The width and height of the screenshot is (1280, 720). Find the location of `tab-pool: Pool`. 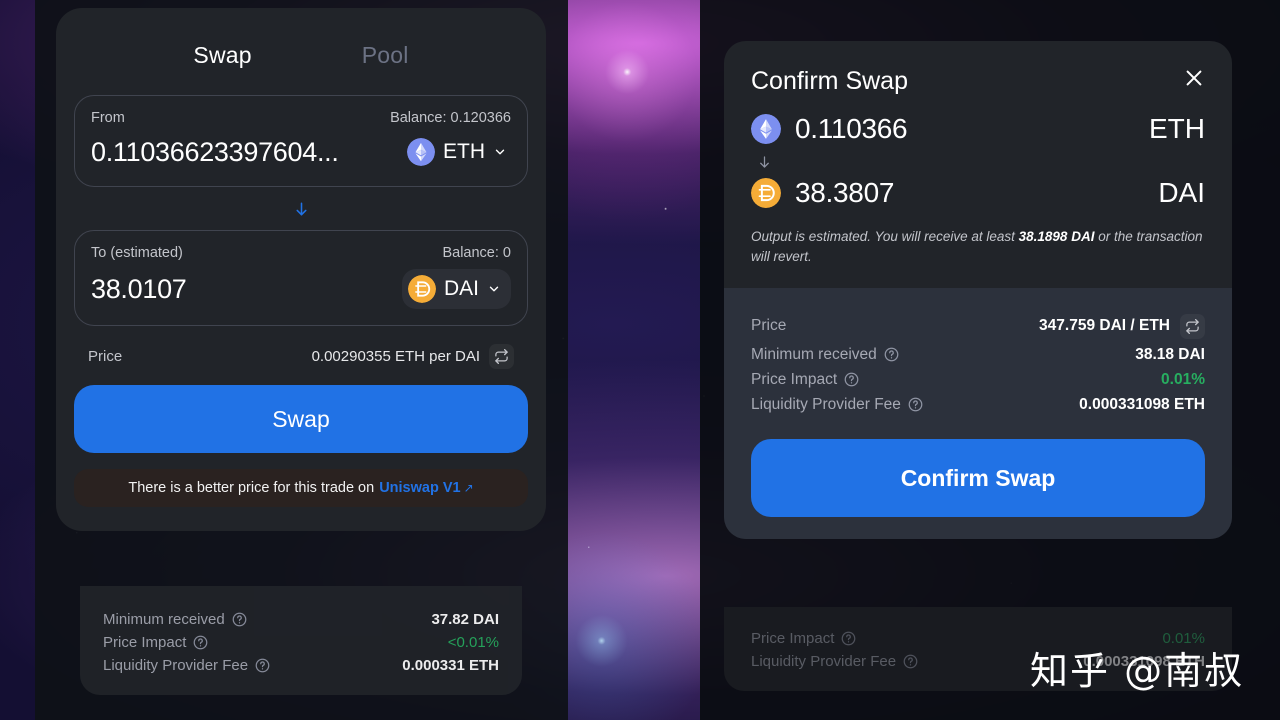

tab-pool: Pool is located at coordinates (385, 55).